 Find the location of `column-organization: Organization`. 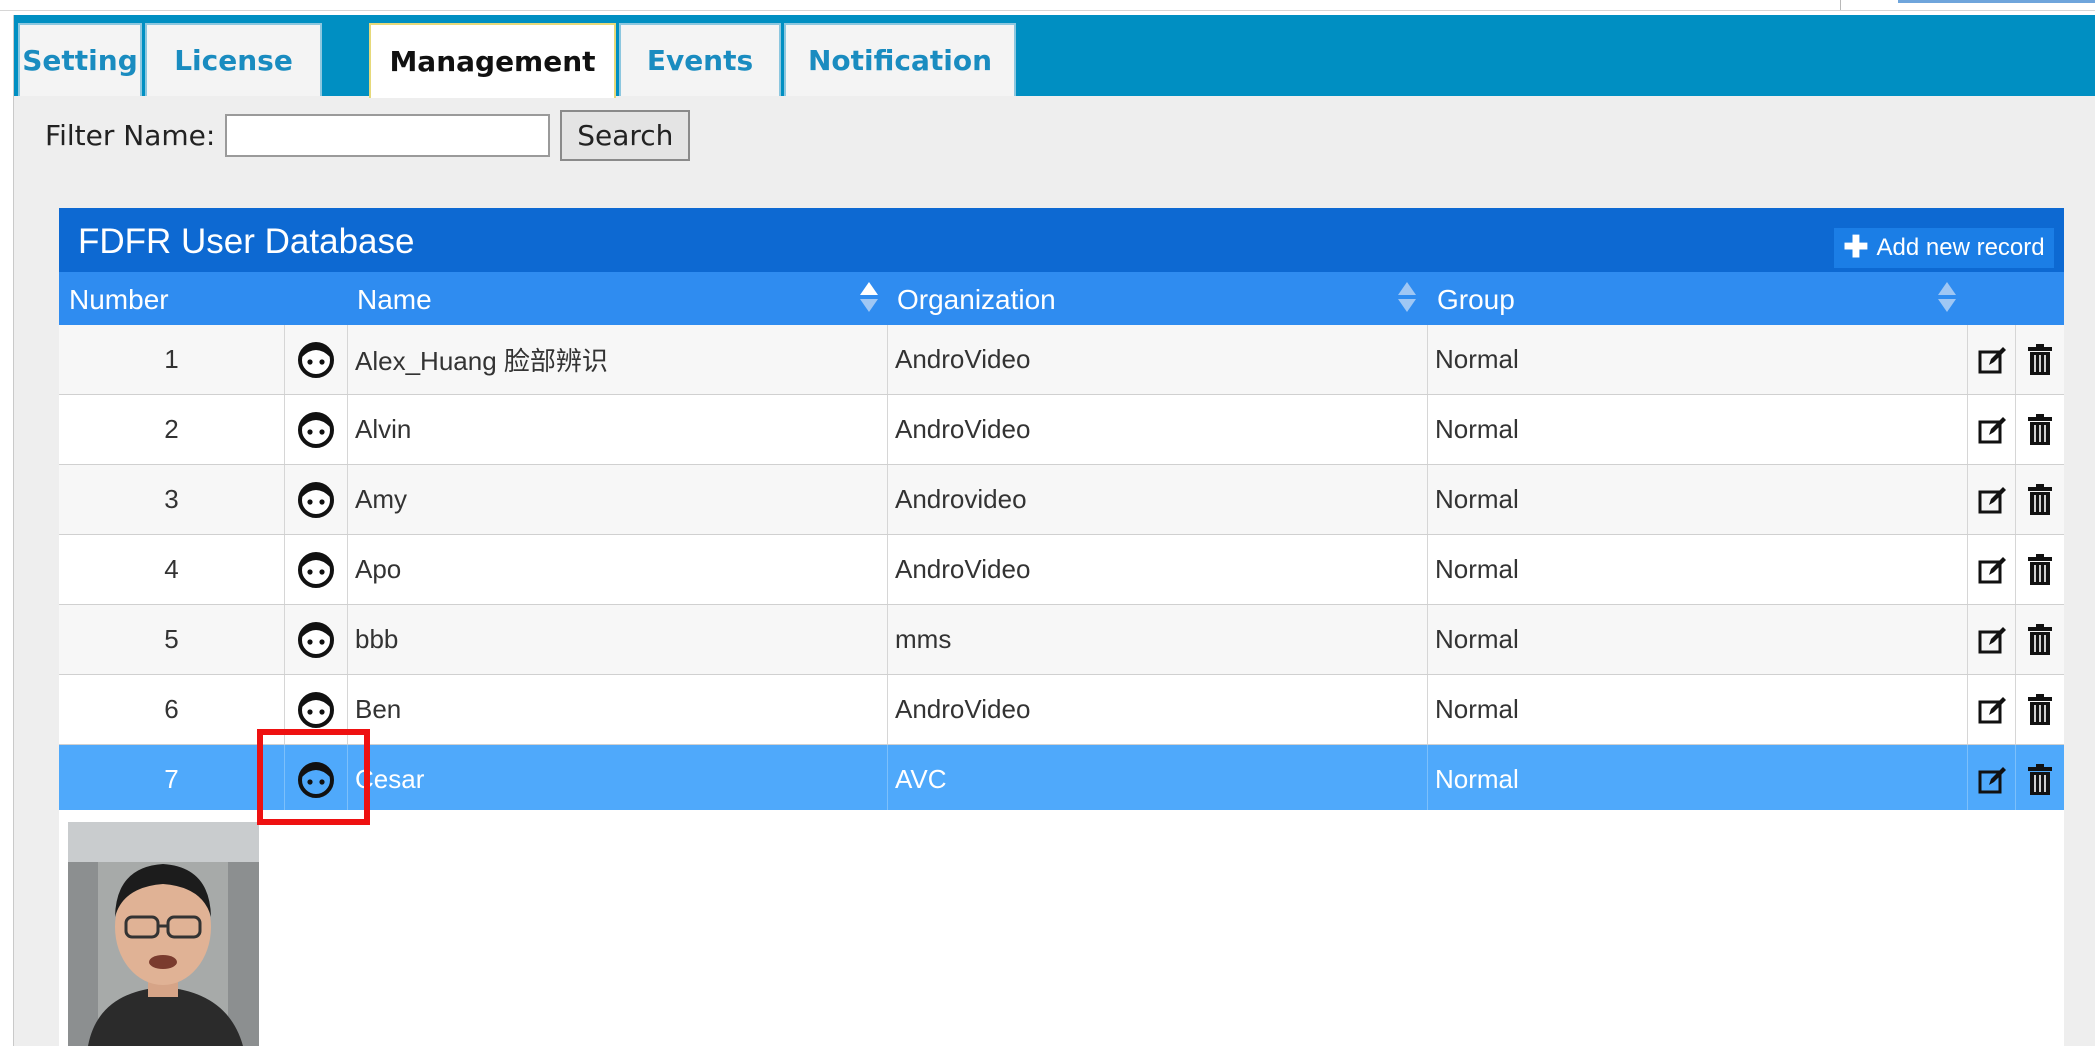

column-organization: Organization is located at coordinates (976, 300).